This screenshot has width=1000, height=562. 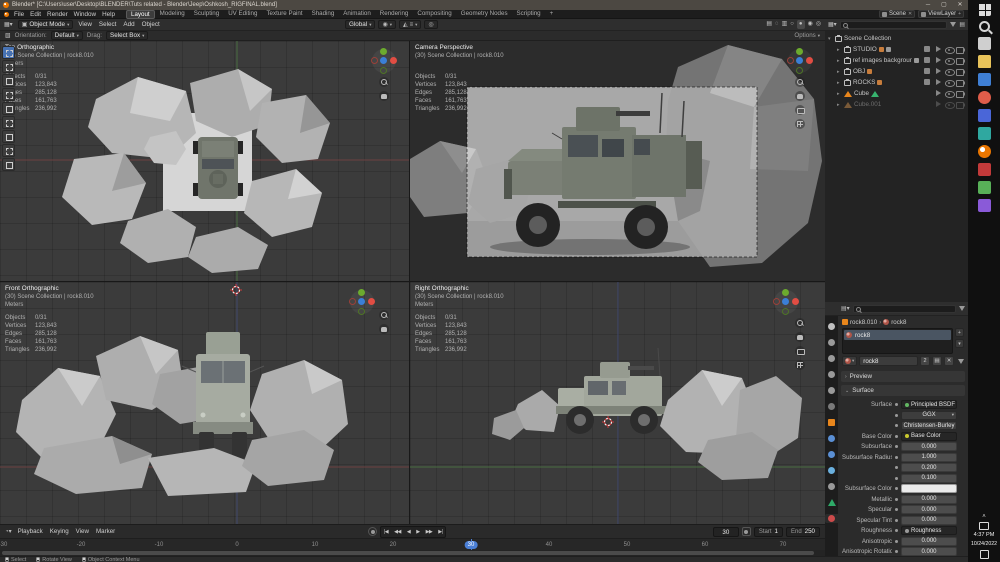 I want to click on properties-search-input, so click(x=904, y=308).